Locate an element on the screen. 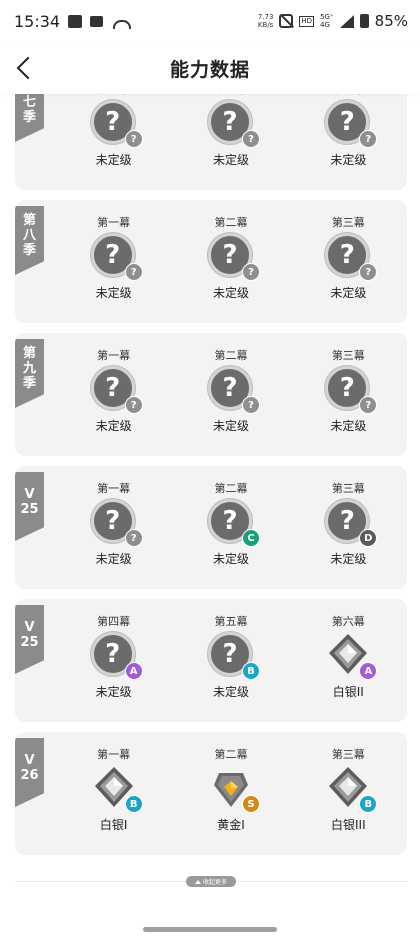  season-tag: 第八季 is located at coordinates (29, 240).